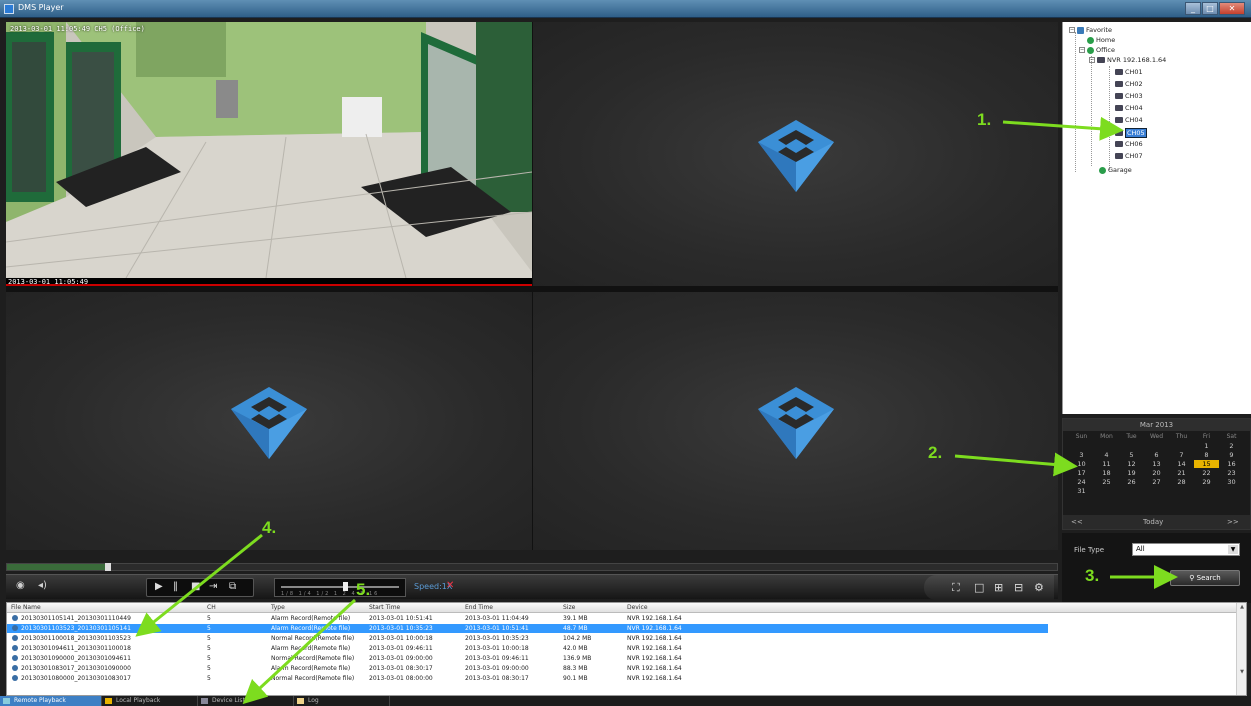  I want to click on file-list-scrollbar: ▲ ▼, so click(1241, 649).